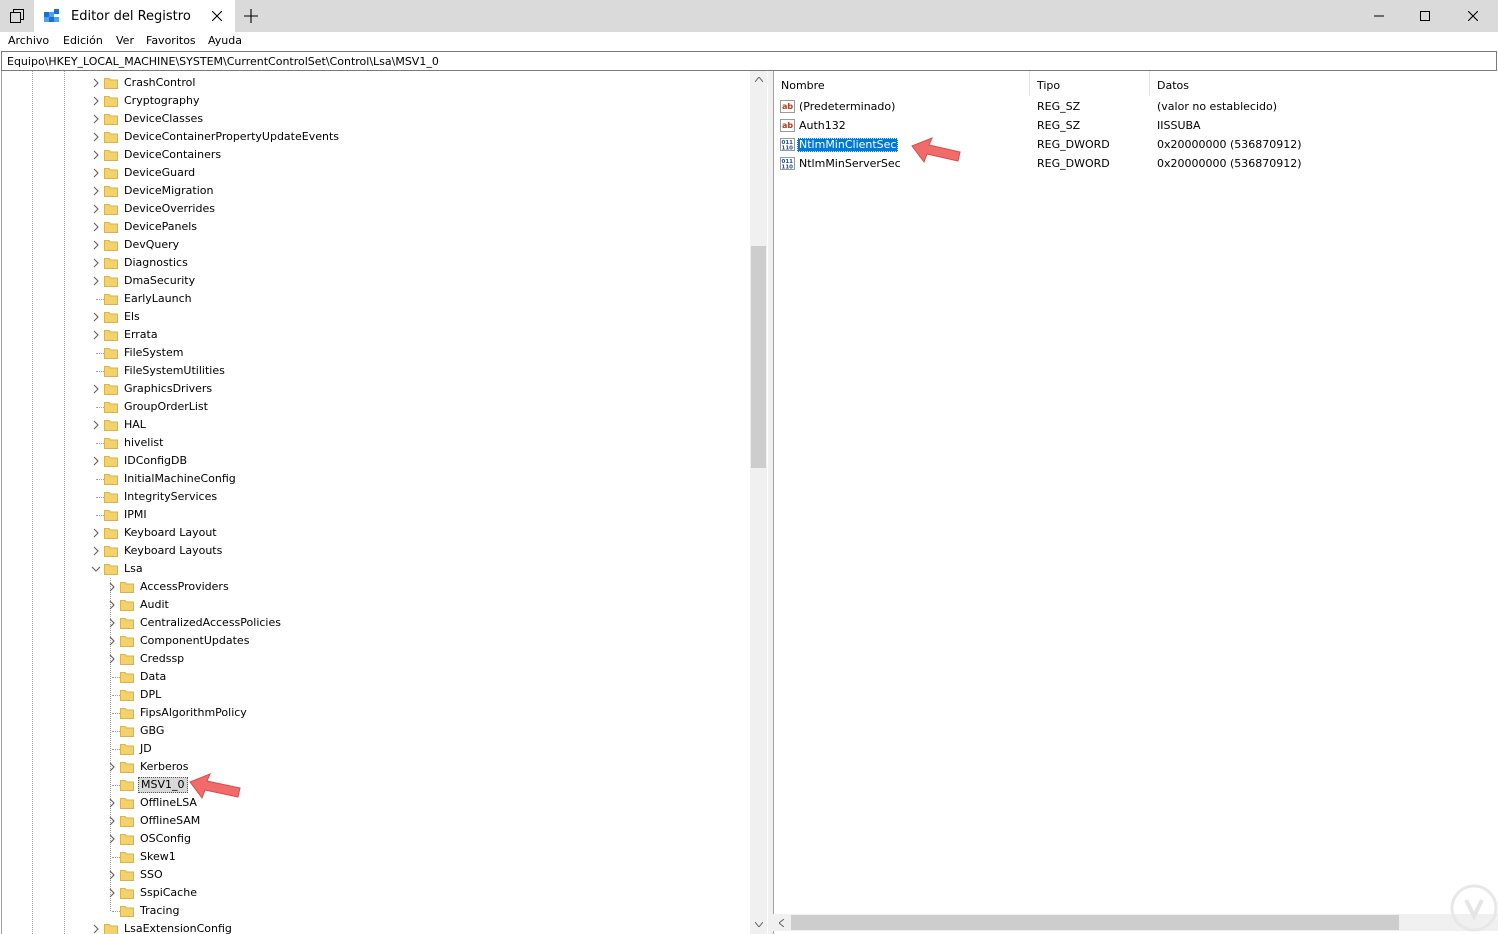 Image resolution: width=1498 pixels, height=934 pixels. Describe the element at coordinates (390, 173) in the screenshot. I see `tree-node-deviceguard: DeviceGuard` at that location.